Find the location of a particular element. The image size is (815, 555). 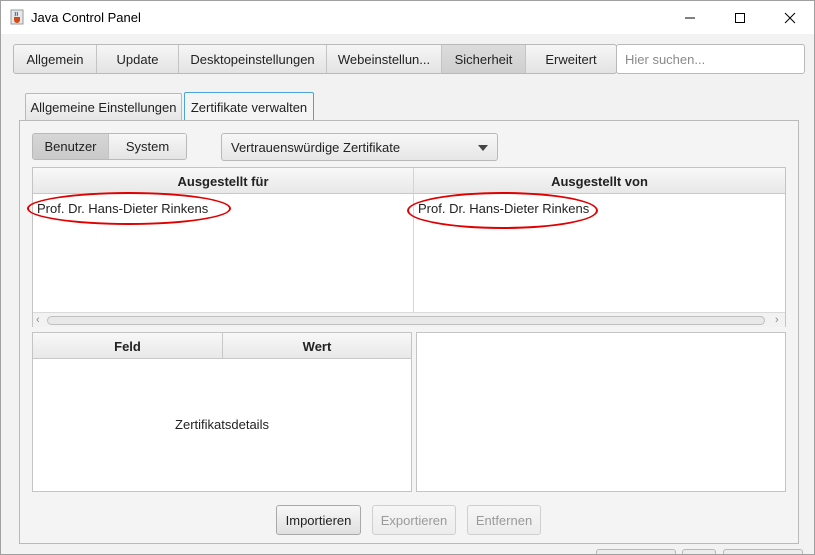

column-header-feld: Feld is located at coordinates (127, 346).